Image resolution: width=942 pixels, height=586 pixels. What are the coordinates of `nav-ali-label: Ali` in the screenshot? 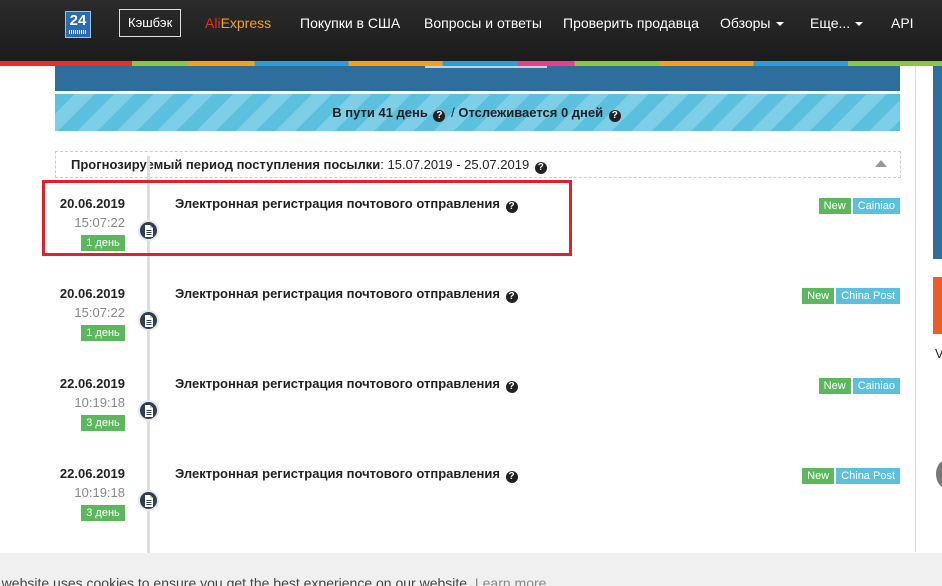 It's located at (213, 23).